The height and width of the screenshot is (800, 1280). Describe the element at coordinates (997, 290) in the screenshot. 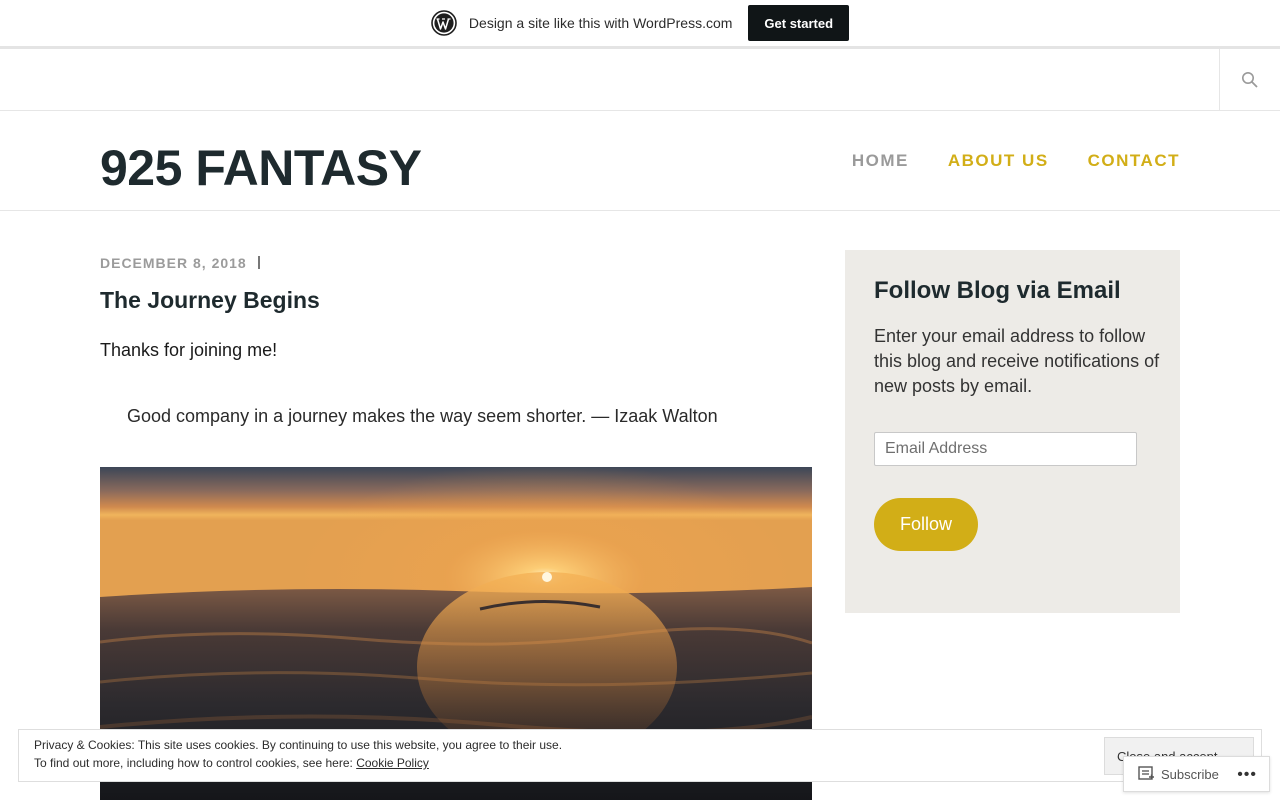

I see `widget-title: Follow Blog via Email` at that location.